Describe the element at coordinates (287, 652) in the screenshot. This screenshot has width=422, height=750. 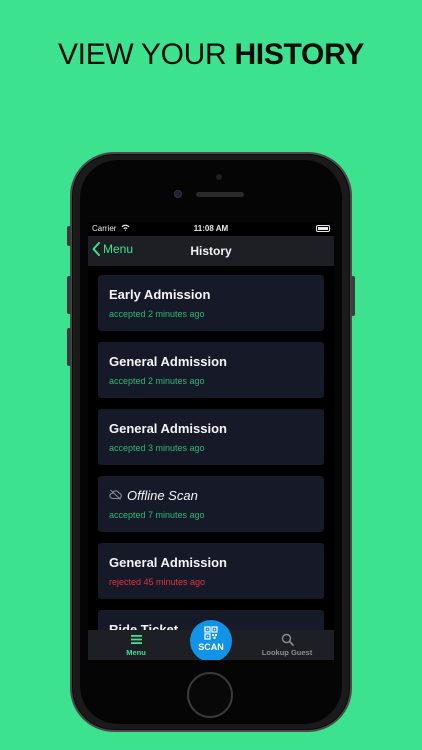
I see `tab-lookup-label: Lookup Guest` at that location.